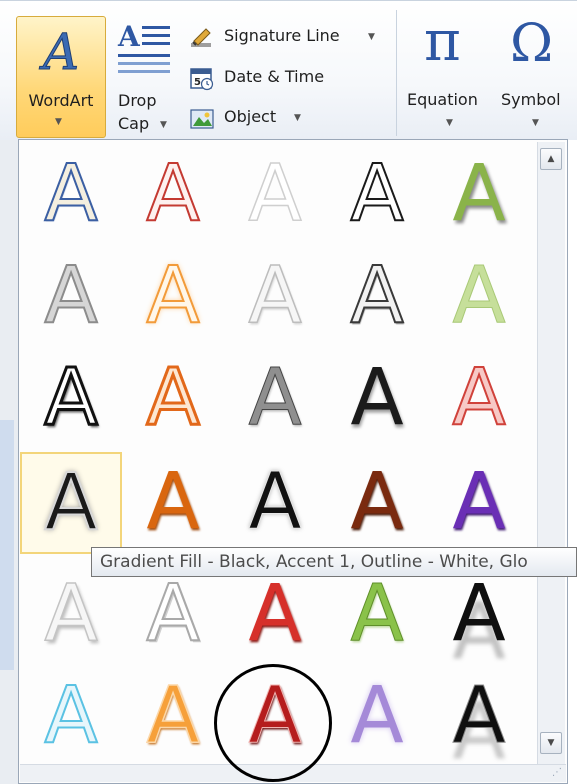 Image resolution: width=577 pixels, height=784 pixels. I want to click on scroll-down-arrow-icon: ▼, so click(551, 743).